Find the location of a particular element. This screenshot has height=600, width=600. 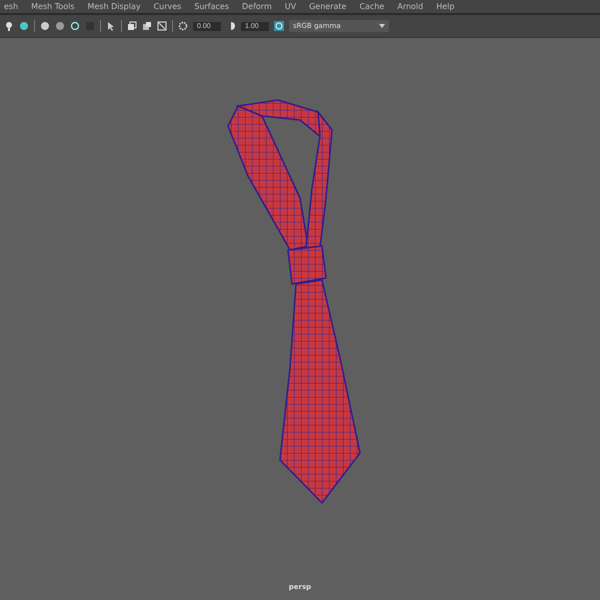

menu-item: Mesh Tools is located at coordinates (52, 7).